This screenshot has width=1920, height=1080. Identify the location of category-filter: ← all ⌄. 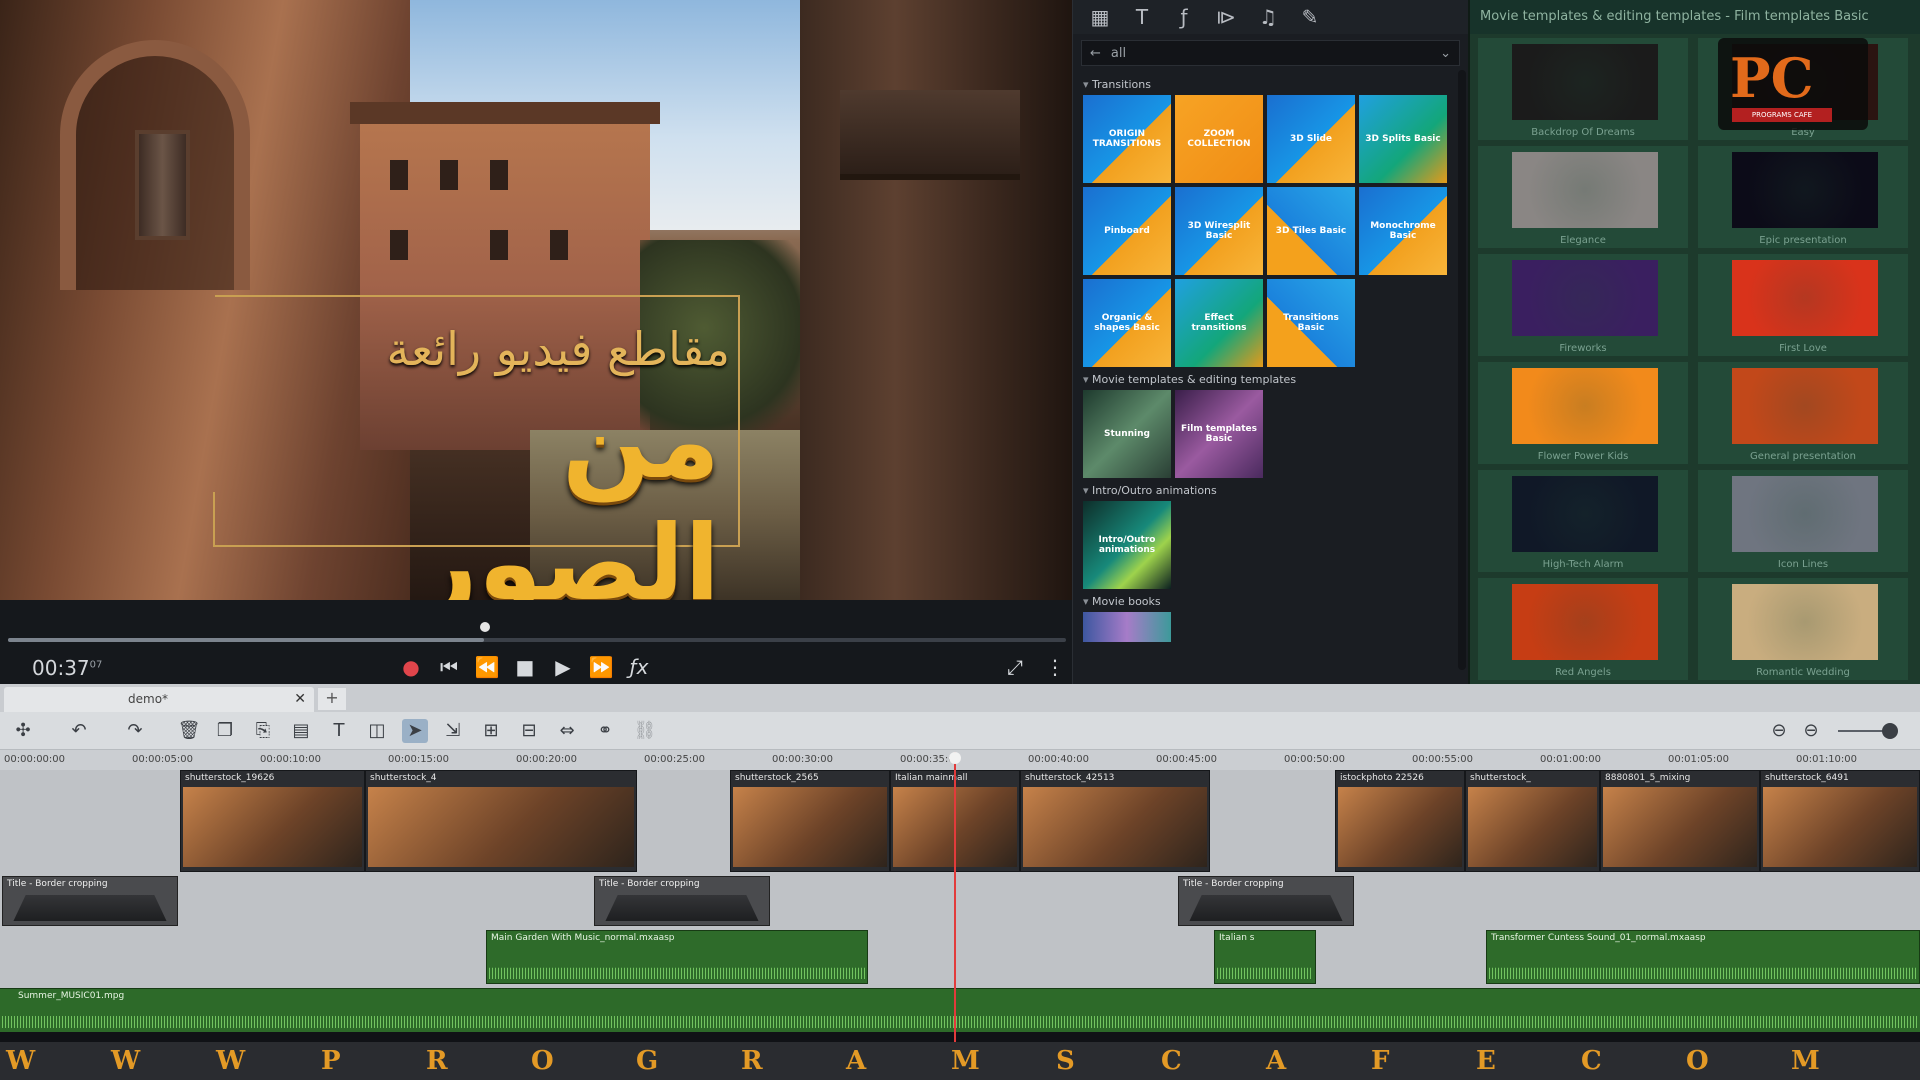
(1270, 53).